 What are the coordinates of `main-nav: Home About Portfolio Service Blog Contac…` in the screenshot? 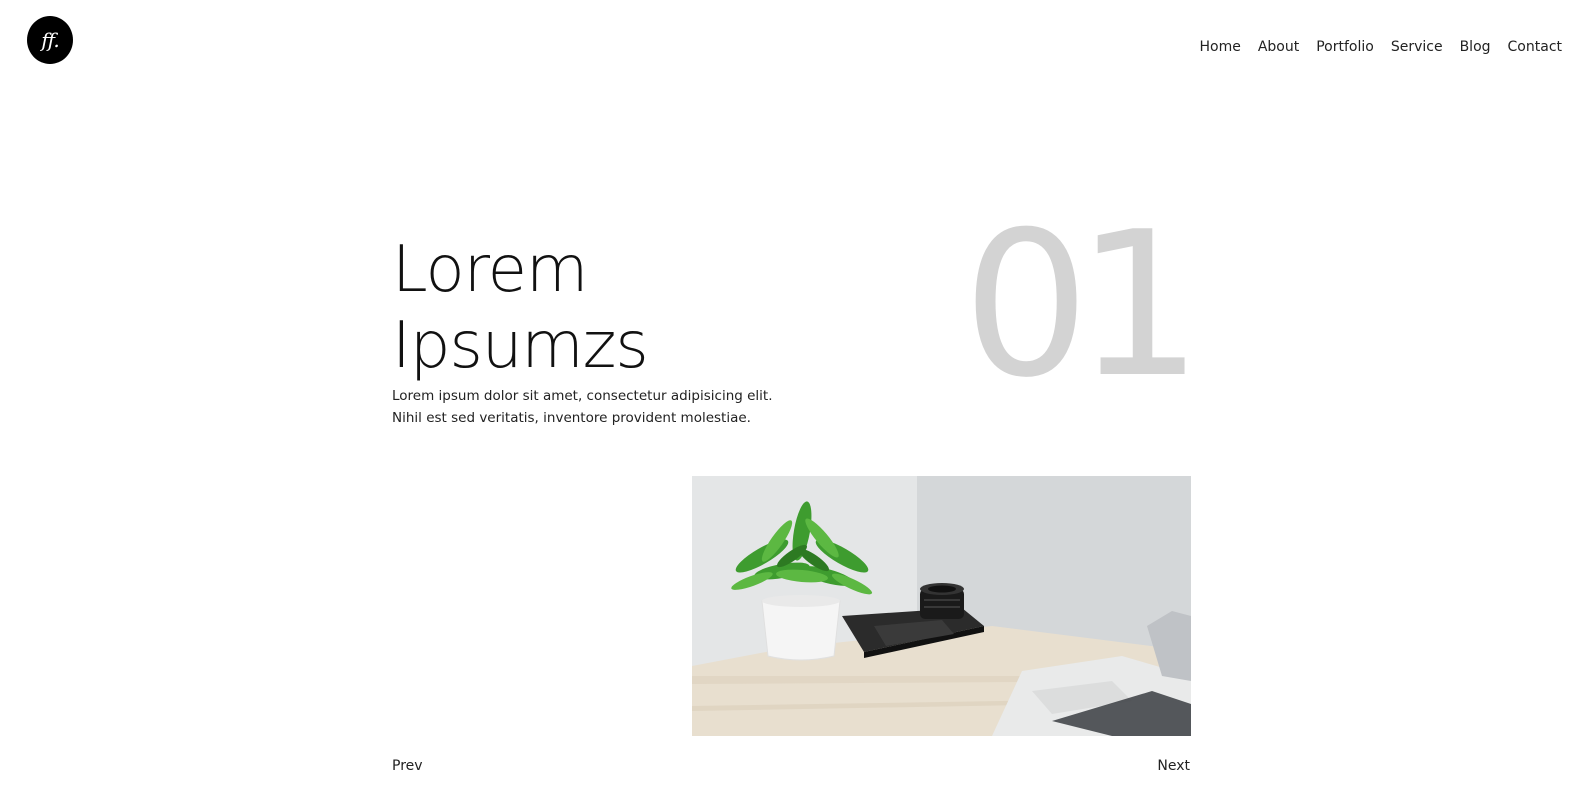 It's located at (1380, 45).